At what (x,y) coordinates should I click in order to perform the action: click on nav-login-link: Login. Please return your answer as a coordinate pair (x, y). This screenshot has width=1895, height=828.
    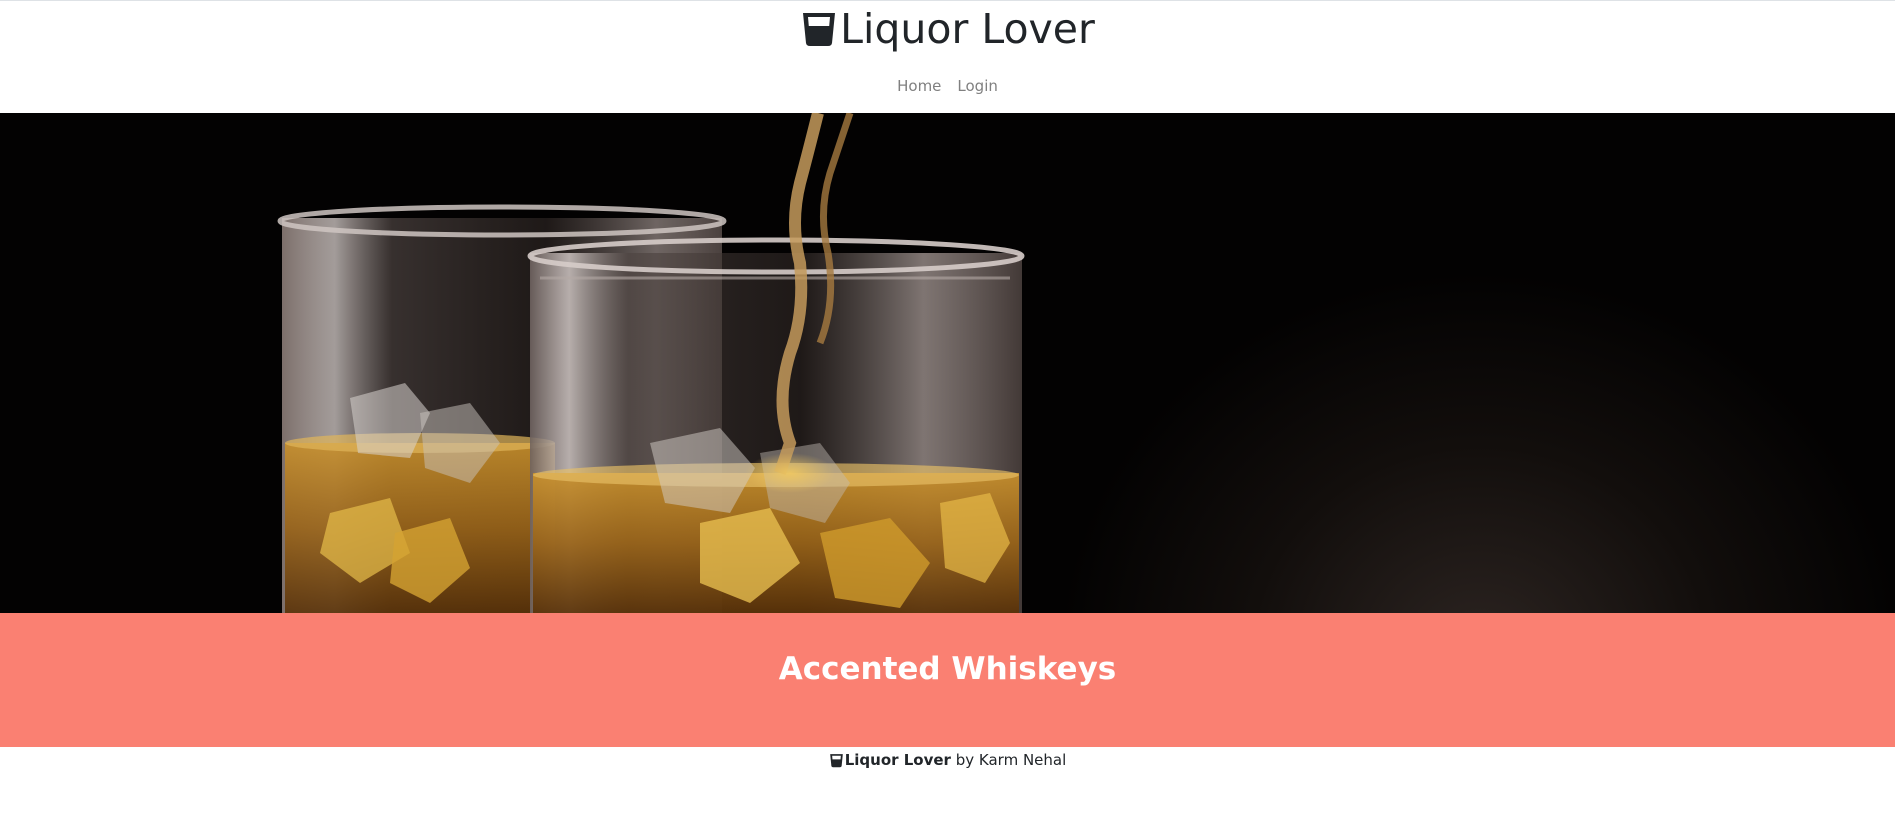
    Looking at the image, I should click on (977, 86).